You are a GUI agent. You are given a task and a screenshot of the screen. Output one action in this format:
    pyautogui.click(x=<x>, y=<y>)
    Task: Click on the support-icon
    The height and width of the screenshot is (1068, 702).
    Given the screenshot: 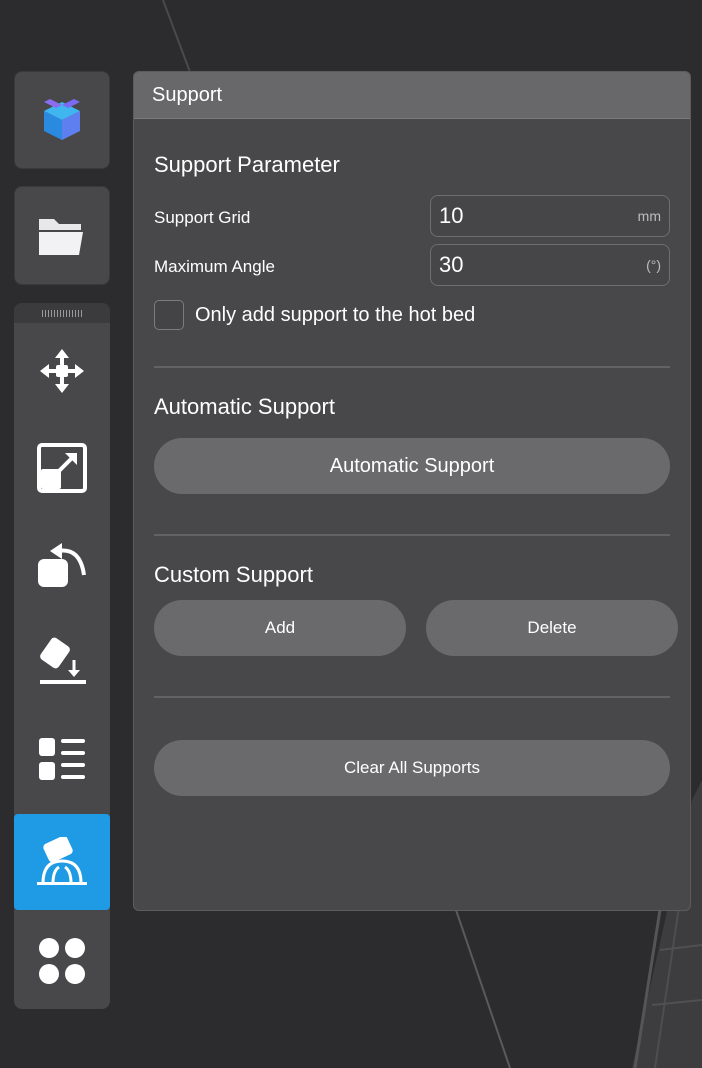 What is the action you would take?
    pyautogui.click(x=62, y=861)
    